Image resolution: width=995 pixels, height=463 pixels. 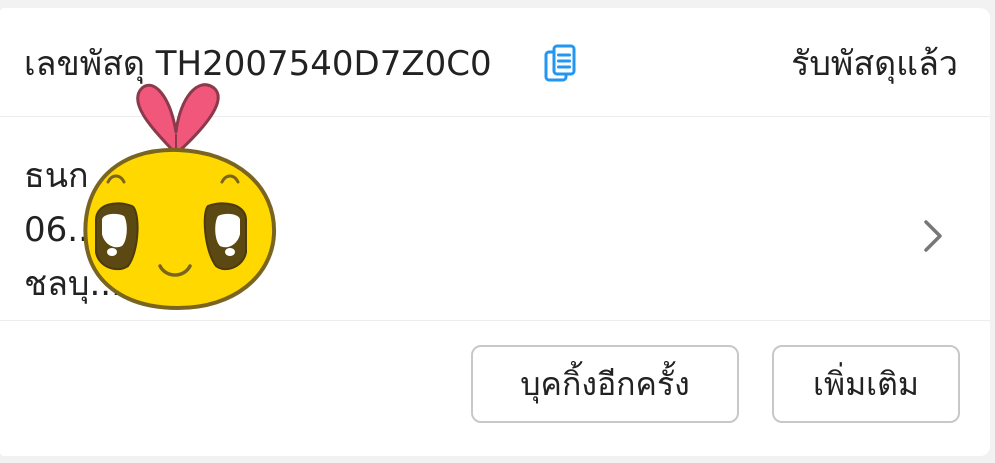 I want to click on copy-icon, so click(x=561, y=64).